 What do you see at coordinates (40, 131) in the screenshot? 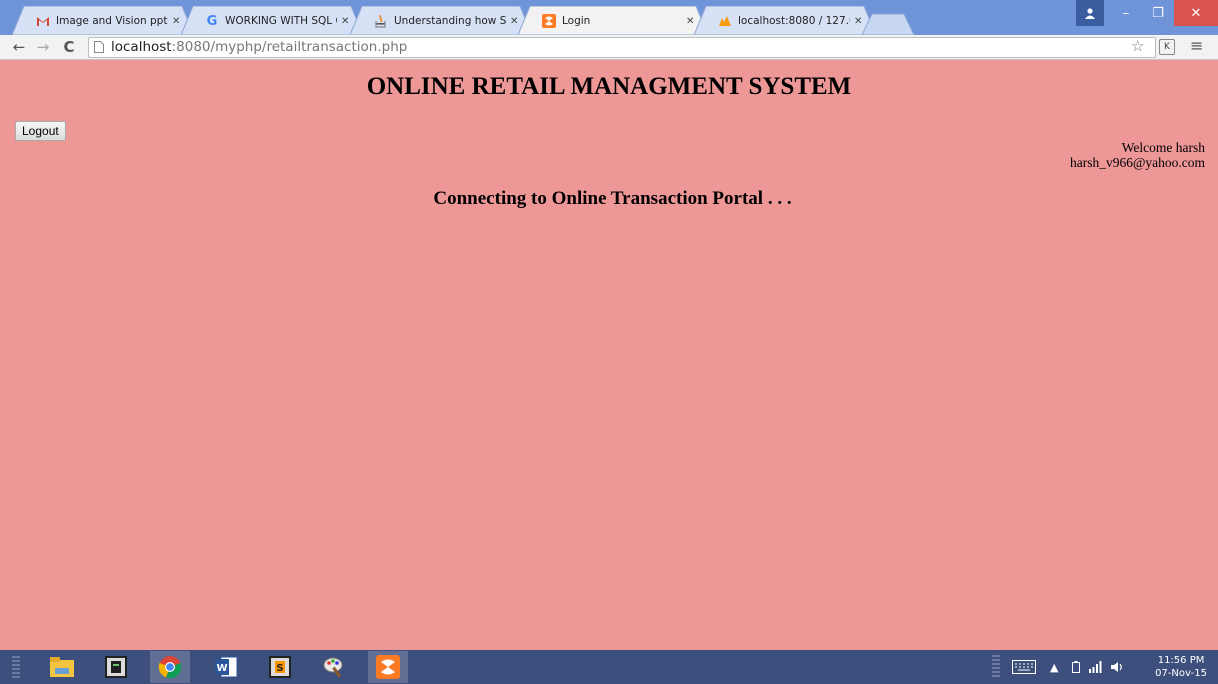
I see `logout-button: Logout` at bounding box center [40, 131].